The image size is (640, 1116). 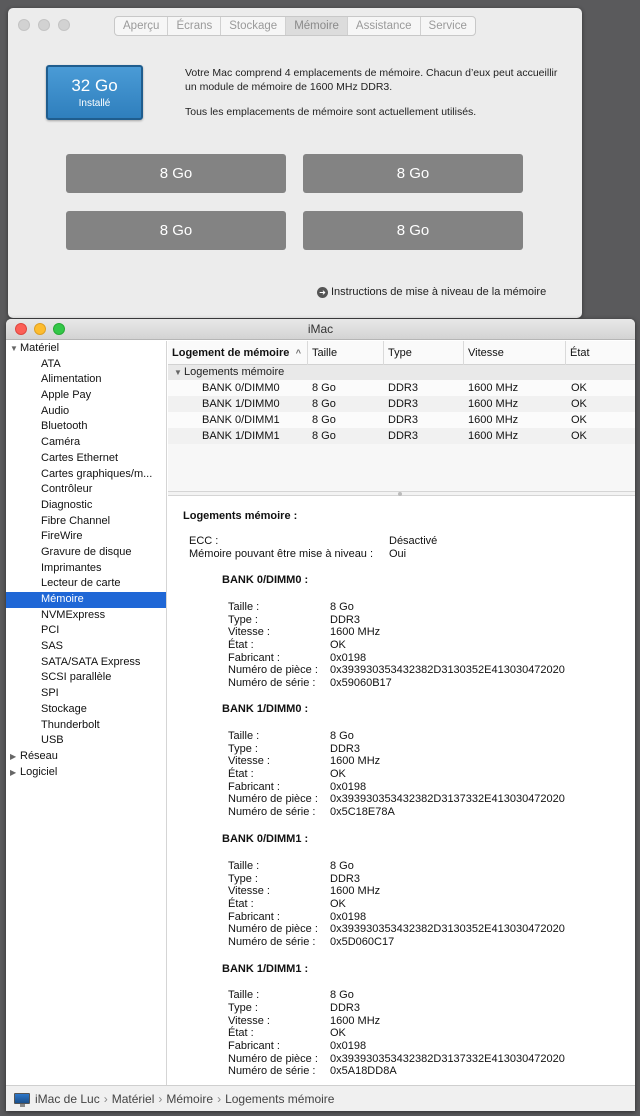 What do you see at coordinates (86, 600) in the screenshot?
I see `sidebar-item-memoire: Mémoire` at bounding box center [86, 600].